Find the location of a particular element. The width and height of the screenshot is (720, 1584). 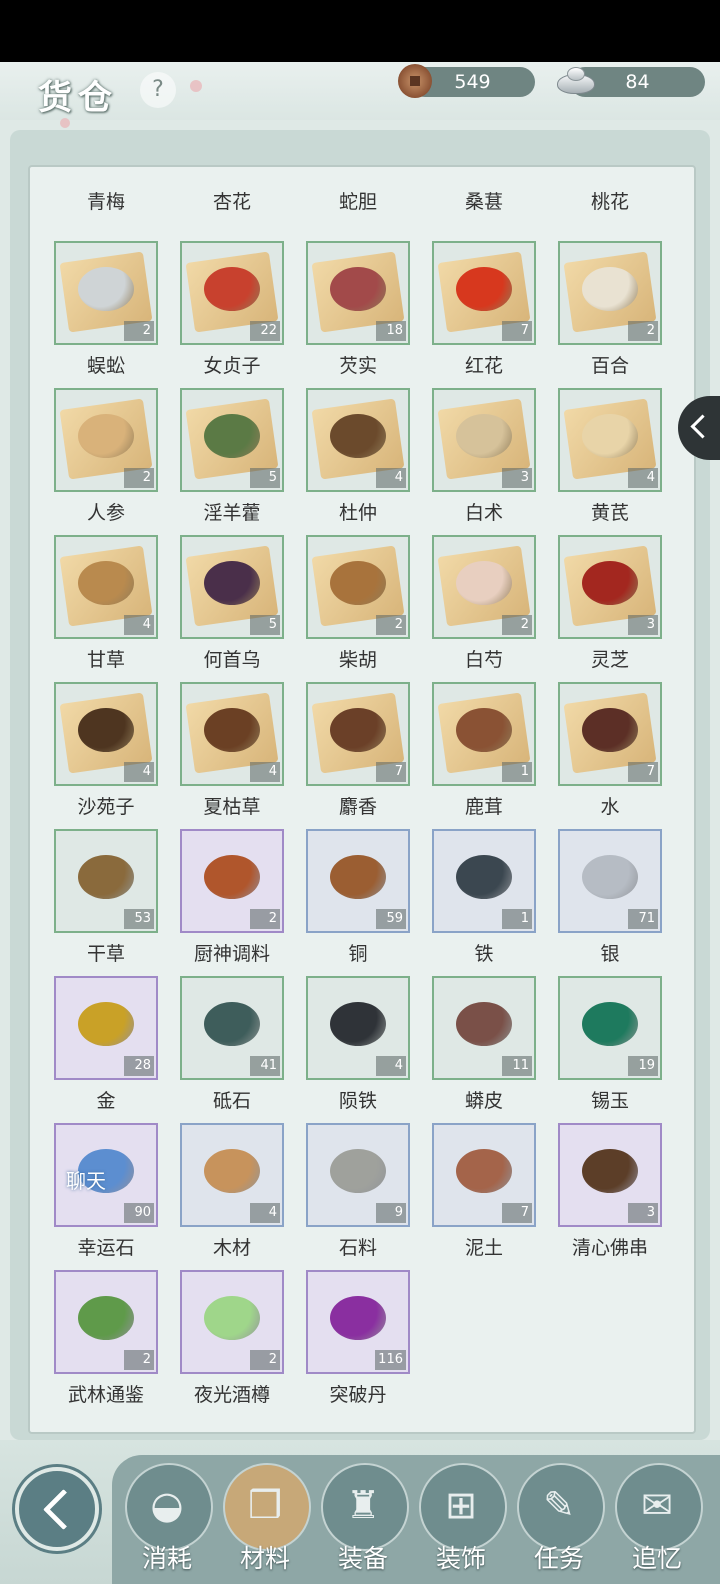

inventory-item: 18 芡实 is located at coordinates (358, 313).